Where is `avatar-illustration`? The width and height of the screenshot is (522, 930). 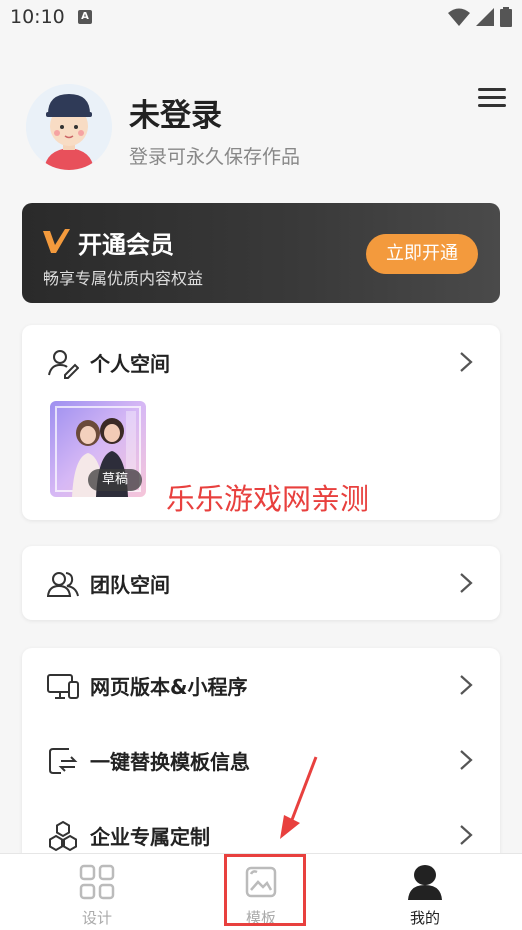 avatar-illustration is located at coordinates (69, 127).